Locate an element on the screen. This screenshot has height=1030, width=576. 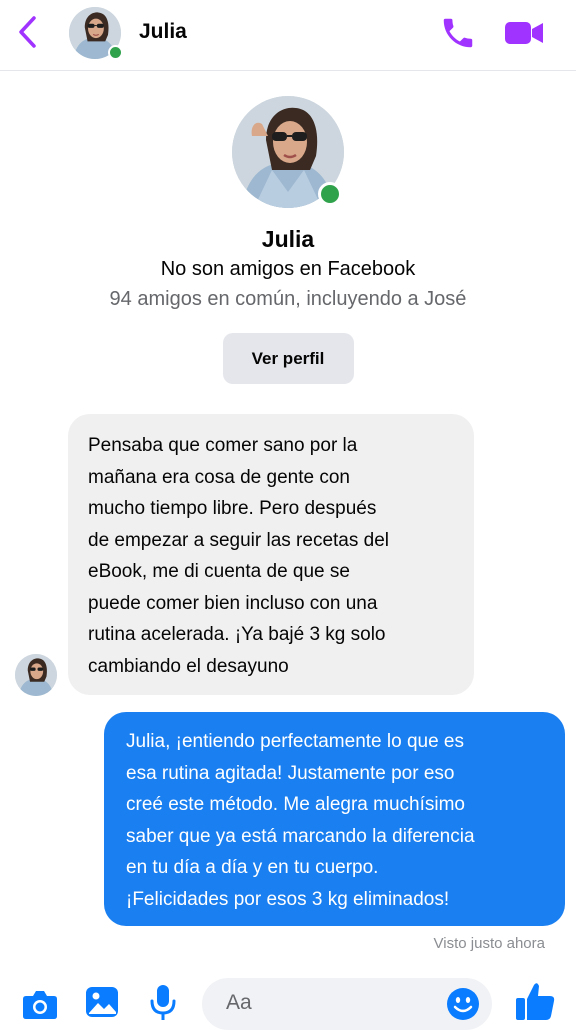
message-line: Julia, ¡entiendo perfectamente lo que es is located at coordinates (295, 741).